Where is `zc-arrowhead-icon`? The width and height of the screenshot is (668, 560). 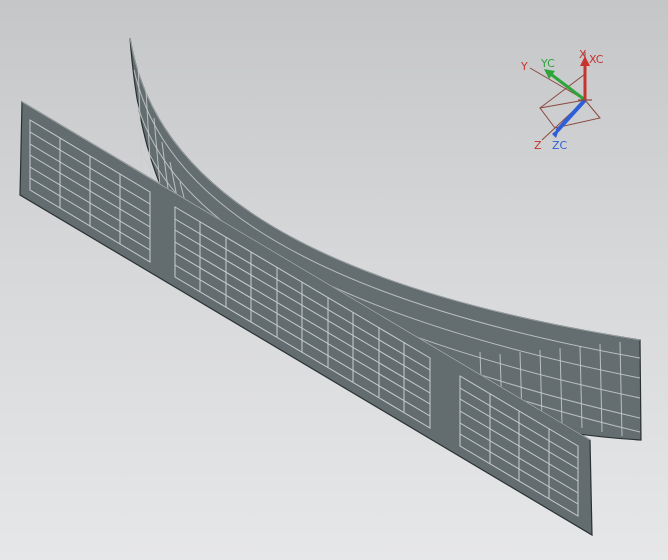 zc-arrowhead-icon is located at coordinates (556, 132).